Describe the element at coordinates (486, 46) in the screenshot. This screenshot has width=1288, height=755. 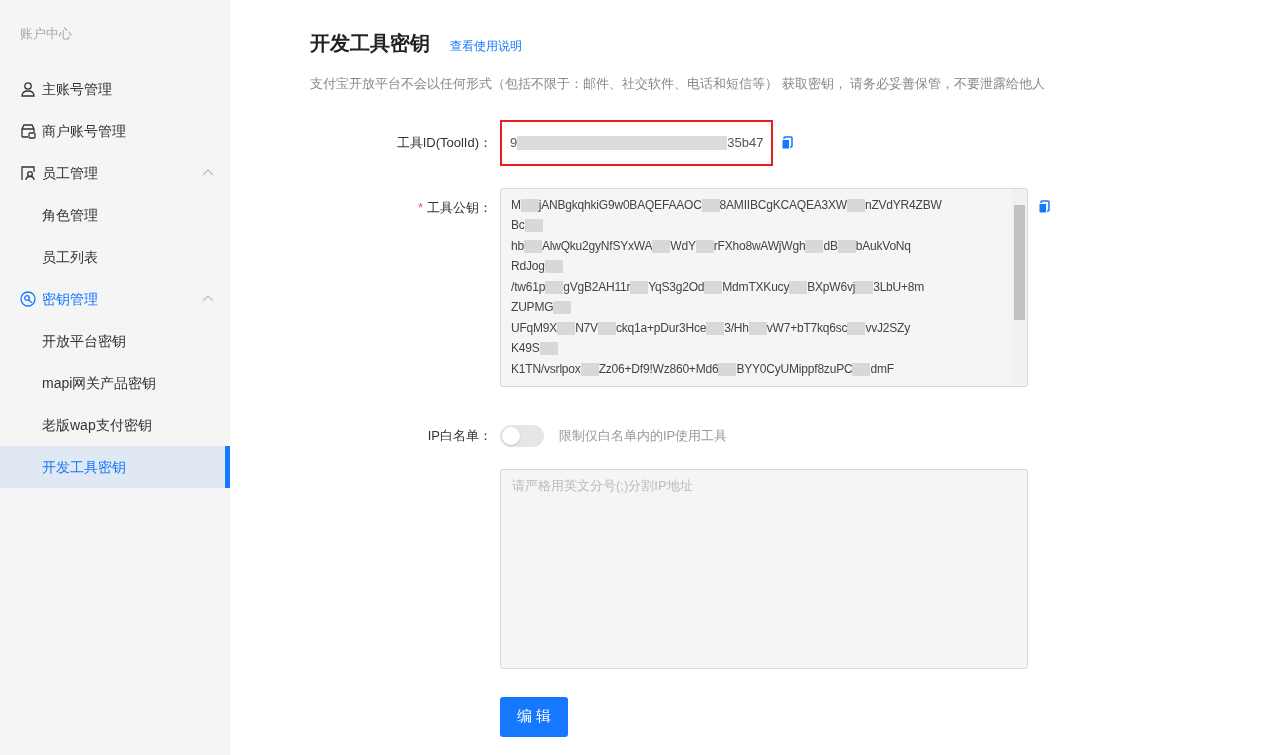
I see `help-link: 查看使用说明` at that location.